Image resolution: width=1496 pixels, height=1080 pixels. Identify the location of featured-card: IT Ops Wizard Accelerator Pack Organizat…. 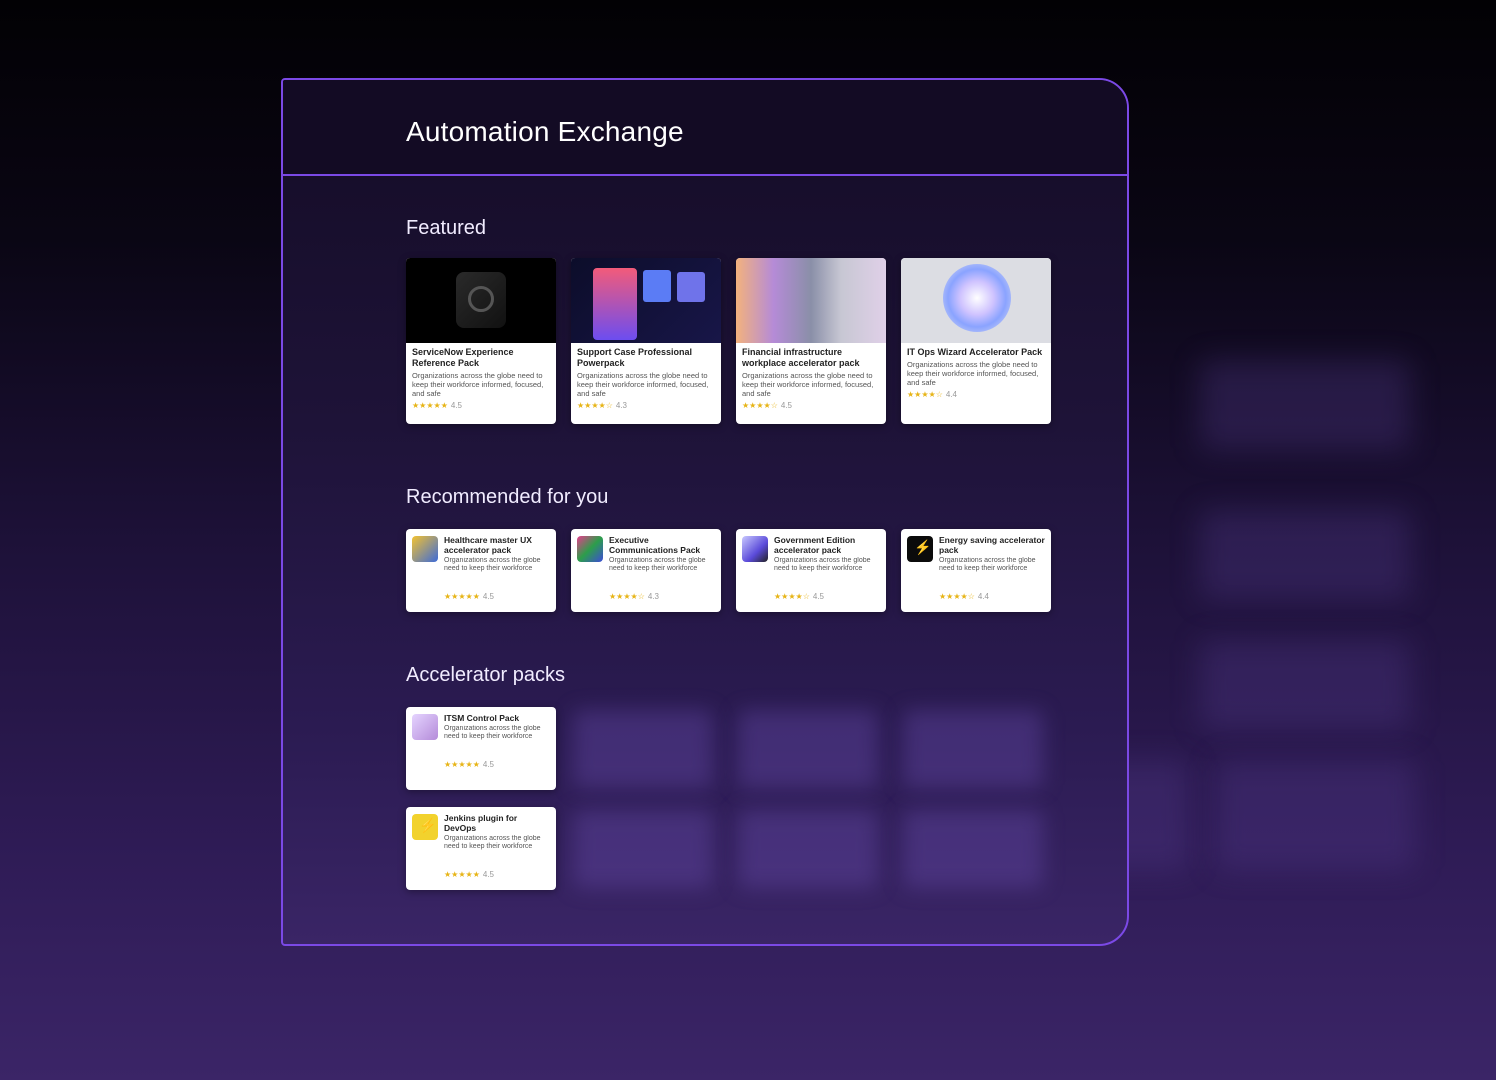
(976, 341).